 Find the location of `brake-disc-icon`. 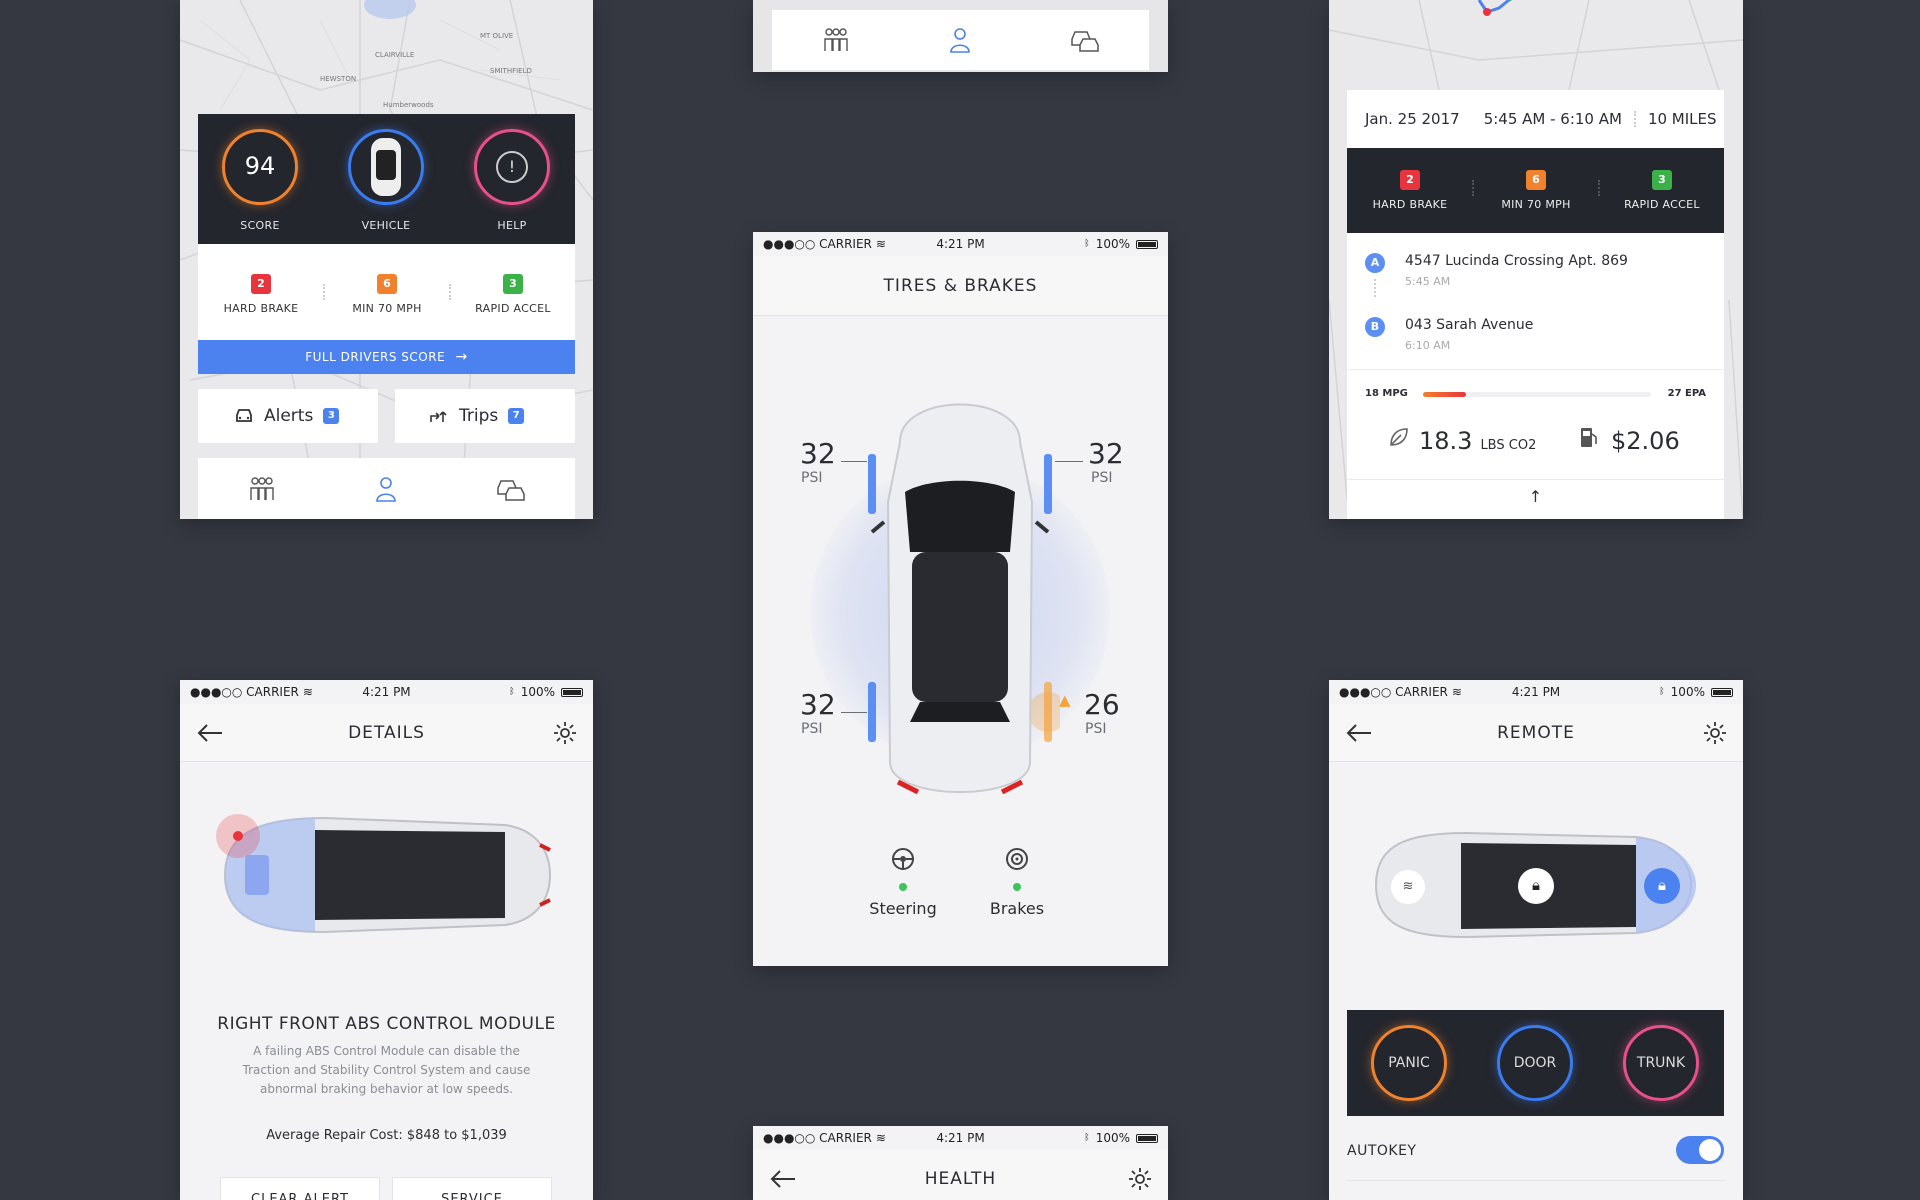

brake-disc-icon is located at coordinates (1017, 859).